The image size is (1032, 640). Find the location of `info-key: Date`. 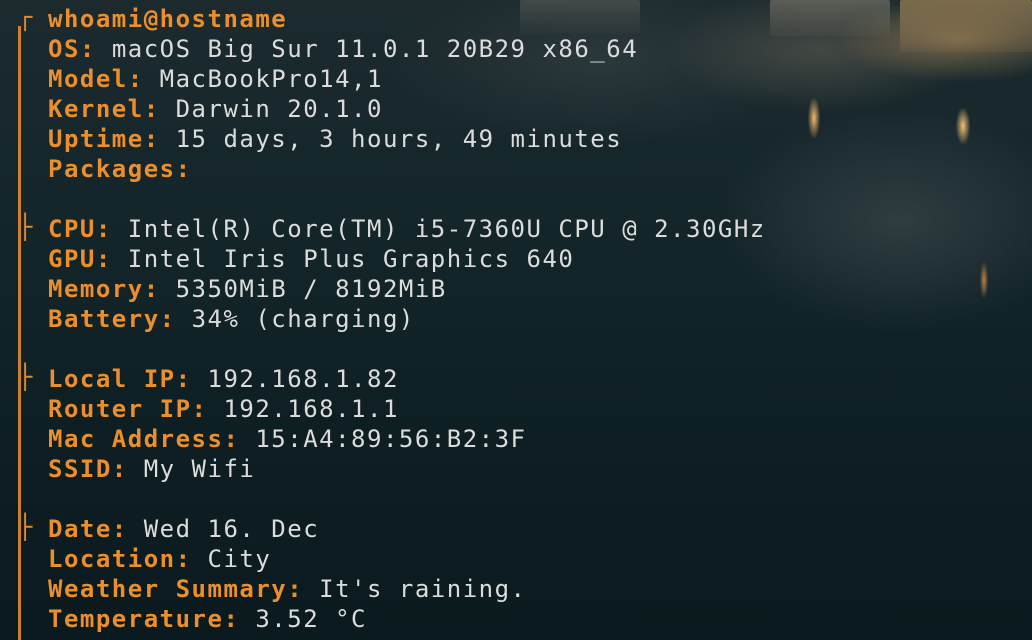

info-key: Date is located at coordinates (80, 529).